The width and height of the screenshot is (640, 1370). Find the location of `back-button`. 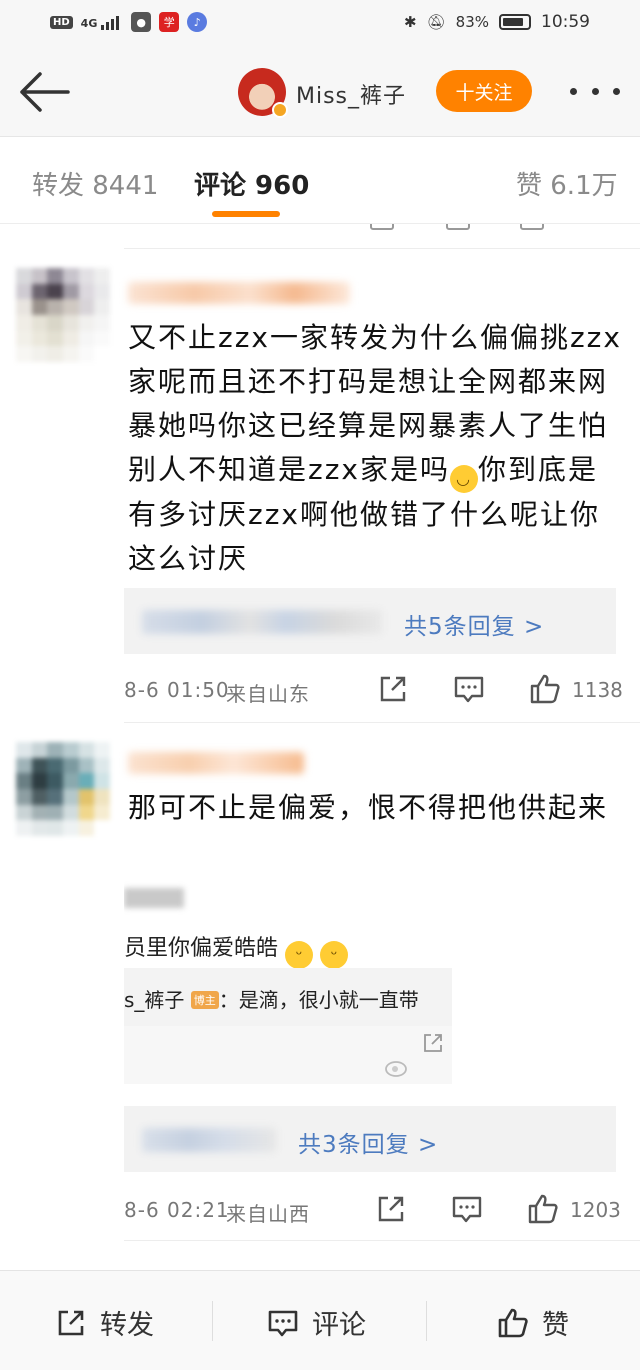

back-button is located at coordinates (44, 92).